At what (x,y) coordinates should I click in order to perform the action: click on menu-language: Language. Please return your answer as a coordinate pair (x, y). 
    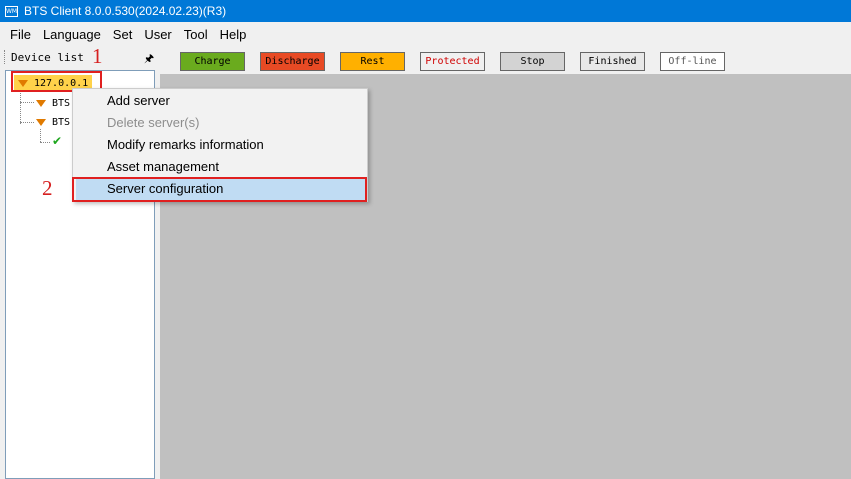
    Looking at the image, I should click on (72, 34).